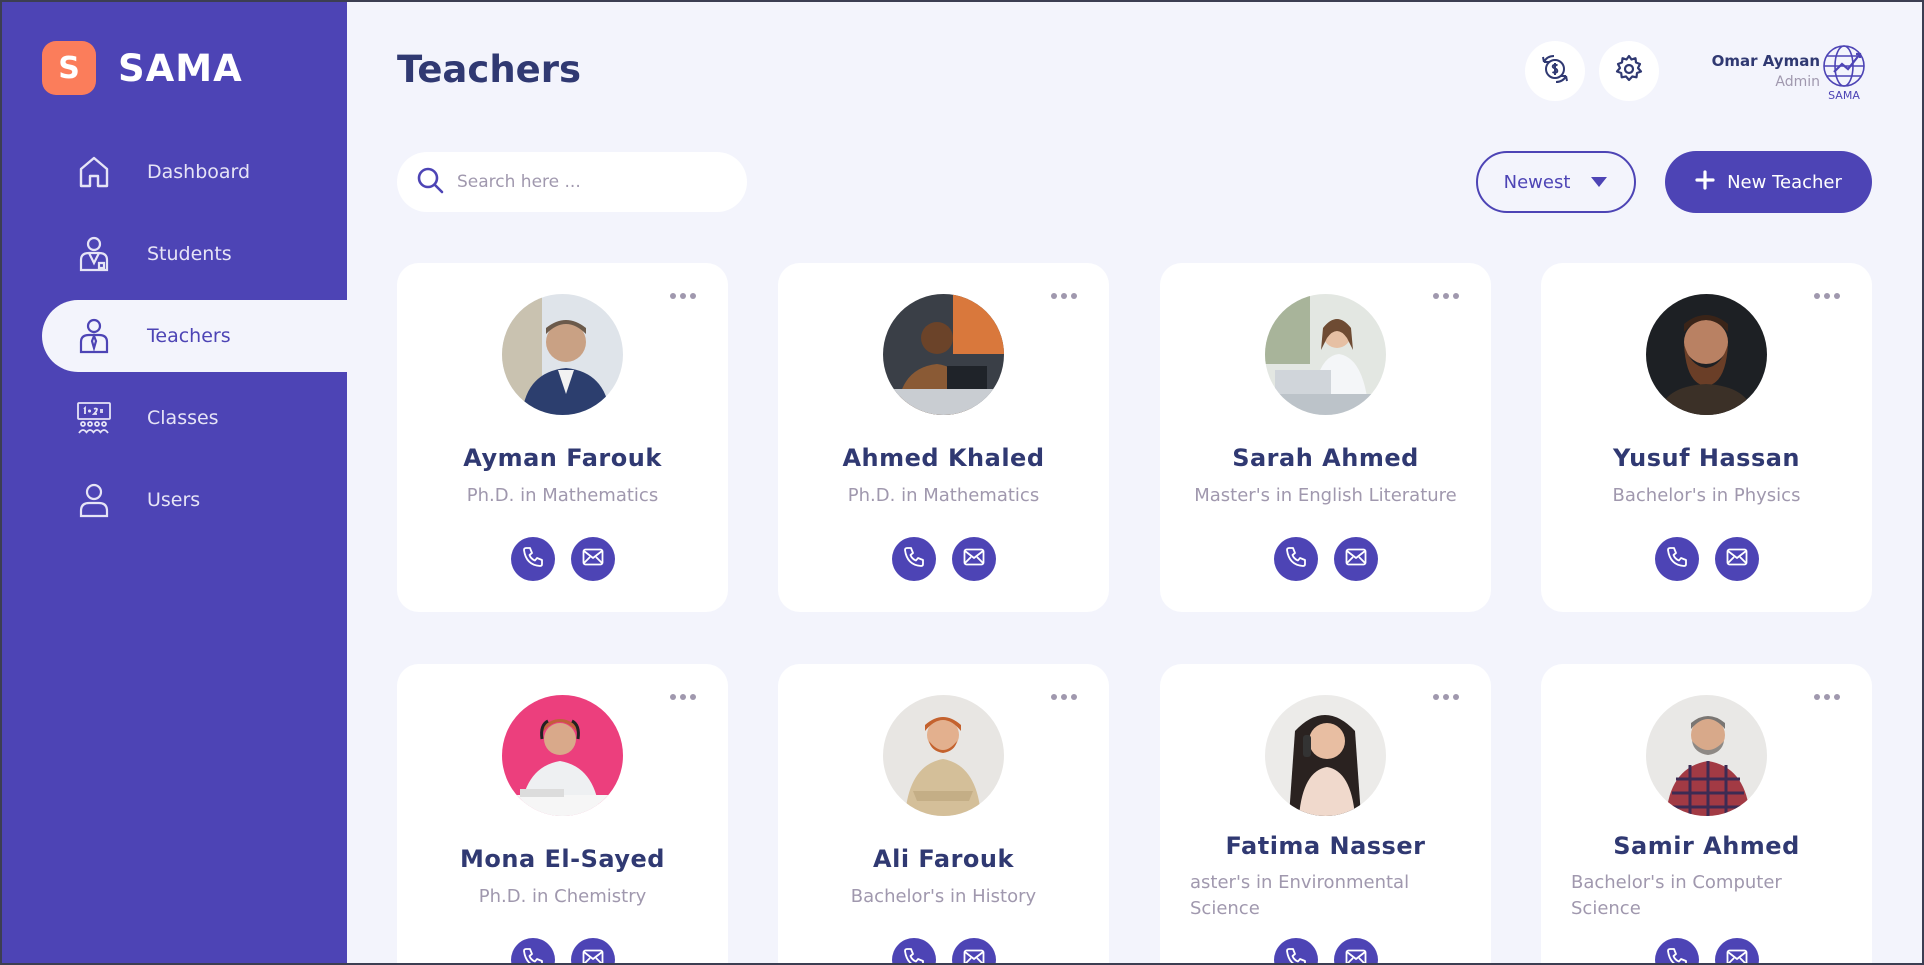 The height and width of the screenshot is (965, 1924). I want to click on new-teacher-button: New Teacher, so click(1768, 182).